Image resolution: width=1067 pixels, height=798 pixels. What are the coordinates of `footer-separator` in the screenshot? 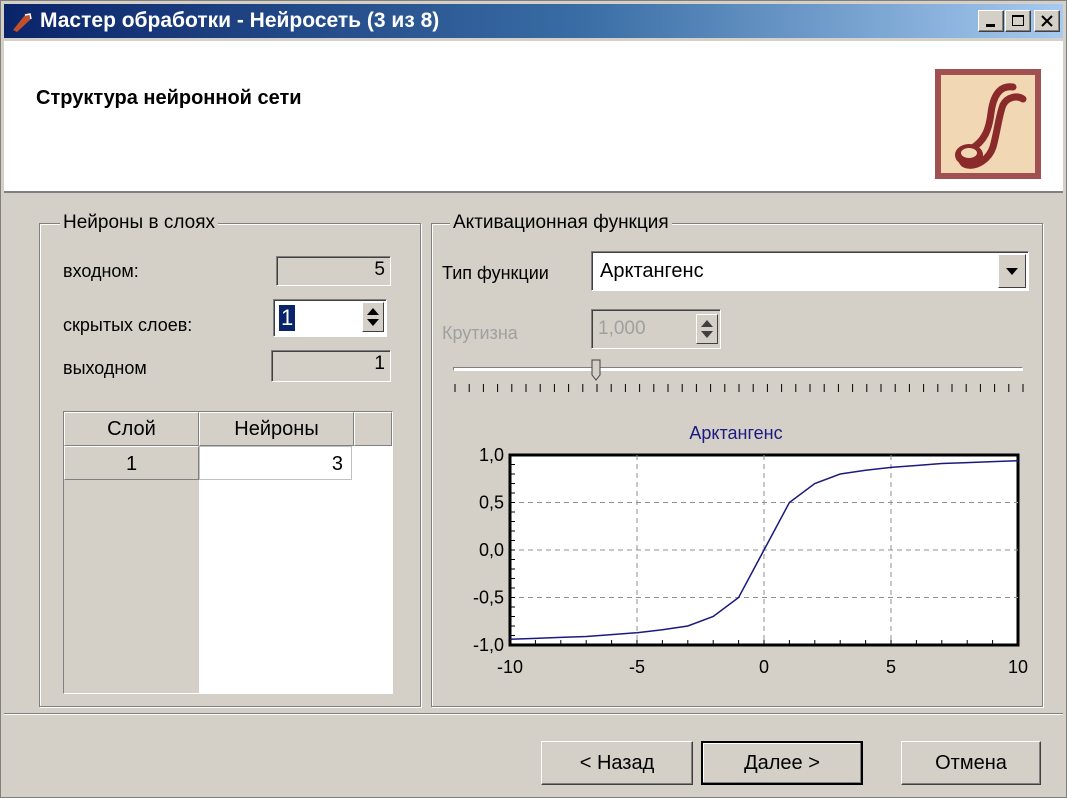 It's located at (533, 714).